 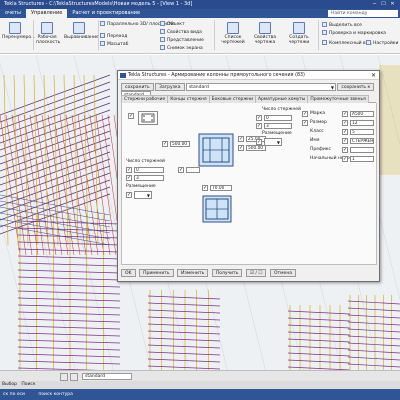 What do you see at coordinates (106, 13) in the screenshot?
I see `tab-analysis: Расчет и проектирование` at bounding box center [106, 13].